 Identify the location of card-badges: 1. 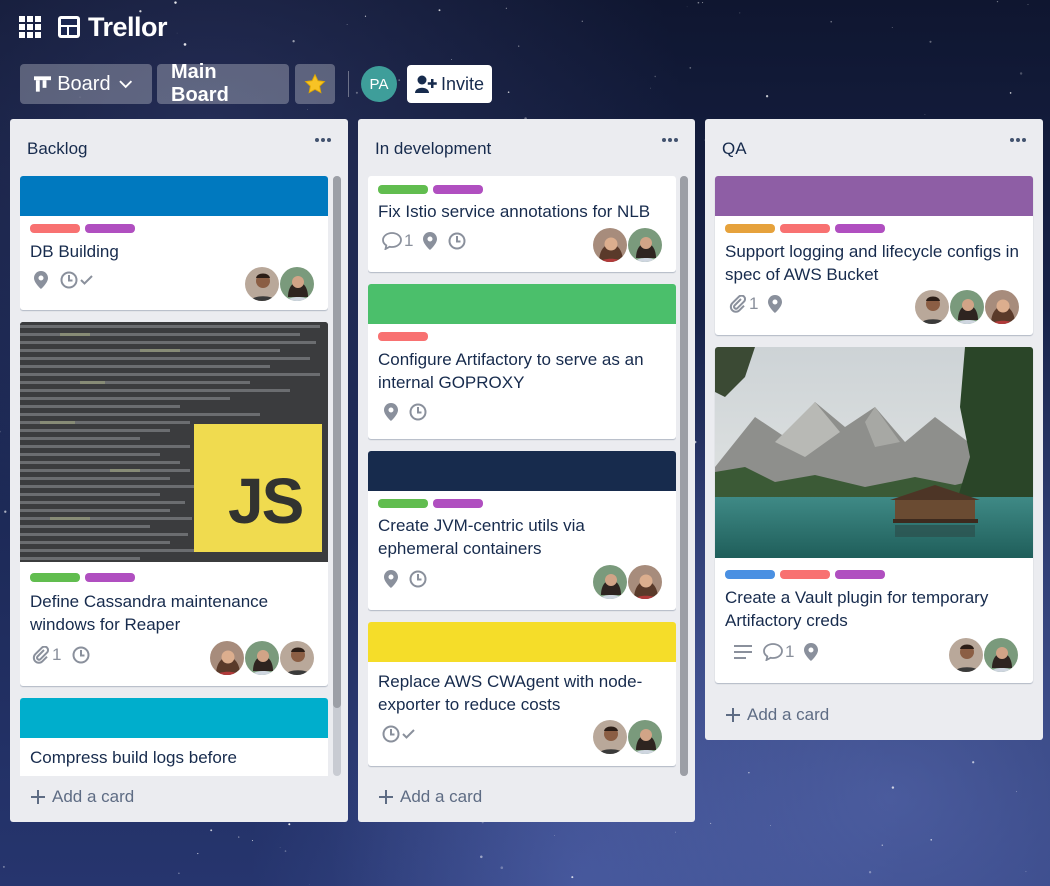
(760, 304).